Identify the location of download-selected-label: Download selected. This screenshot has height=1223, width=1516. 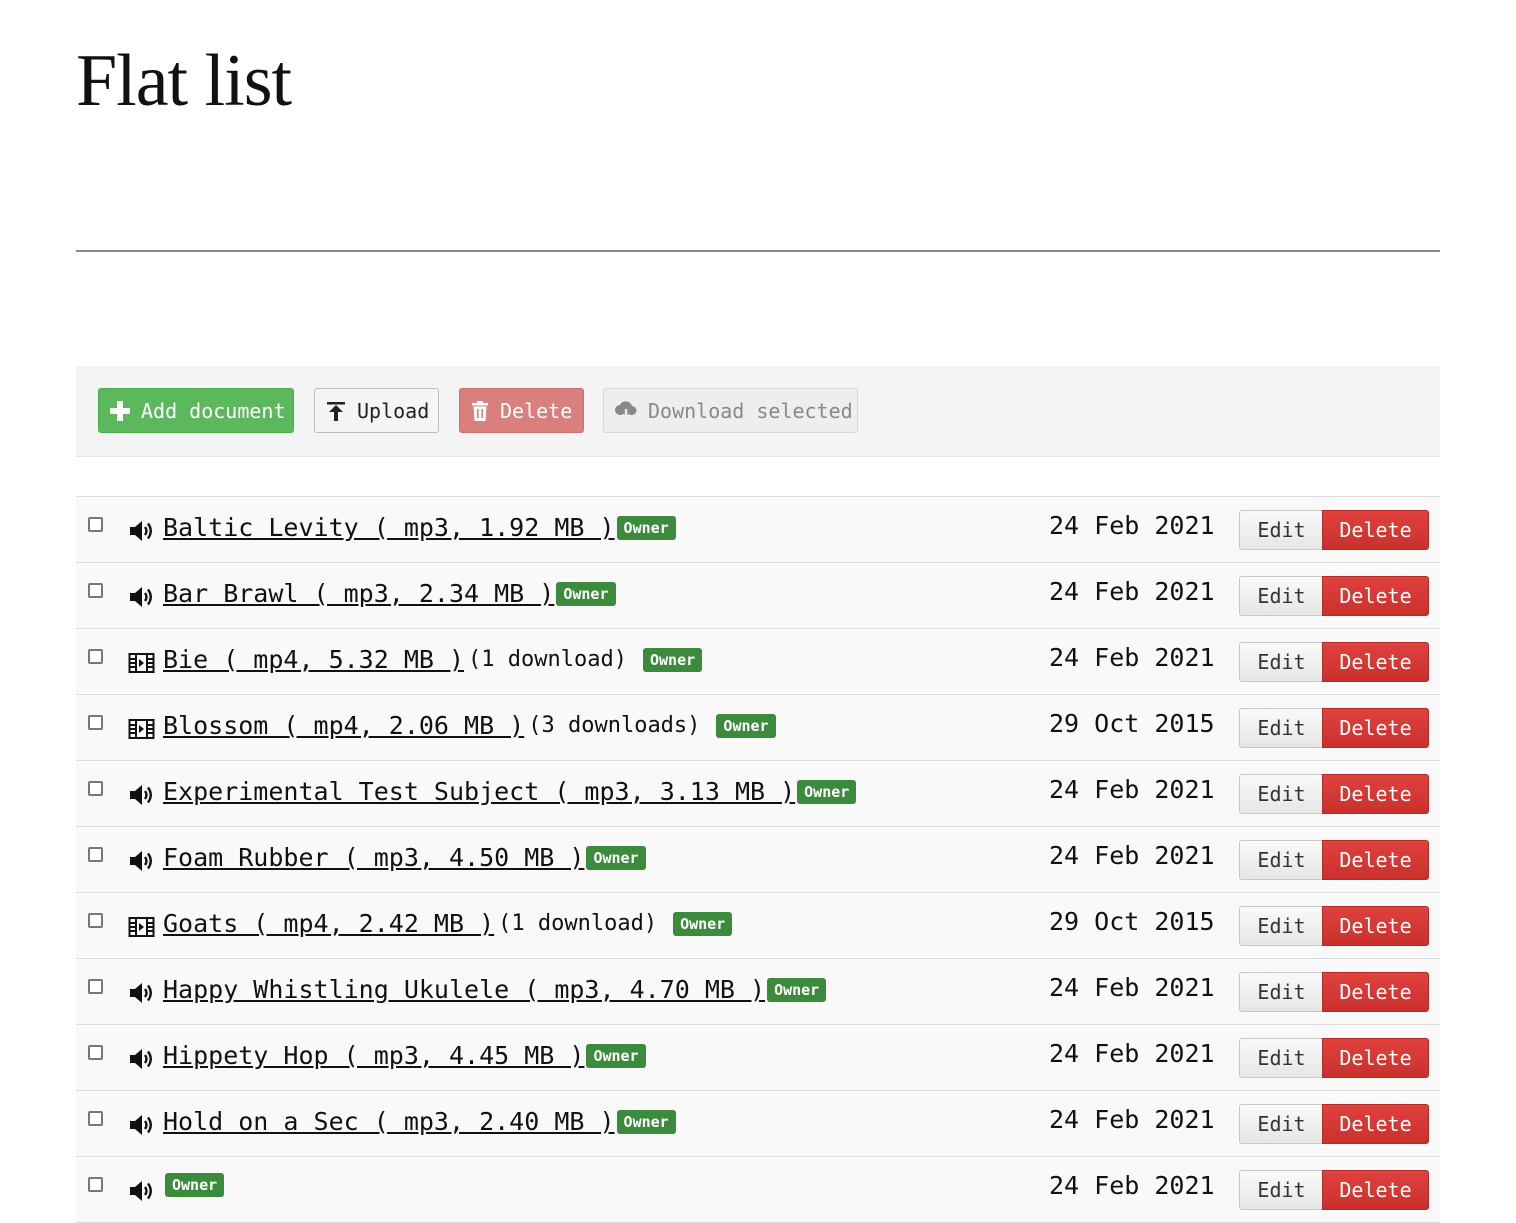
(750, 410).